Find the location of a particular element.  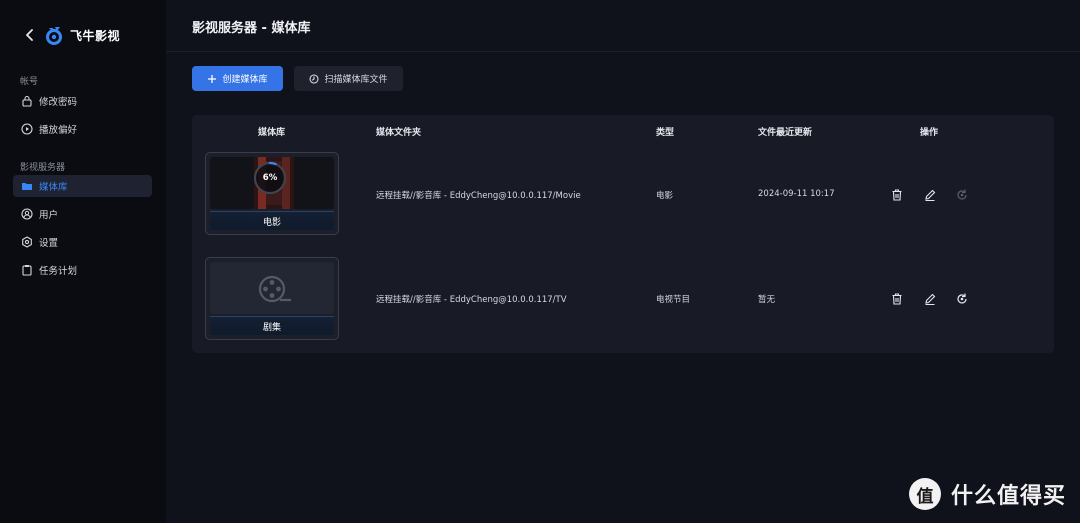

clipboard-icon is located at coordinates (27, 270).